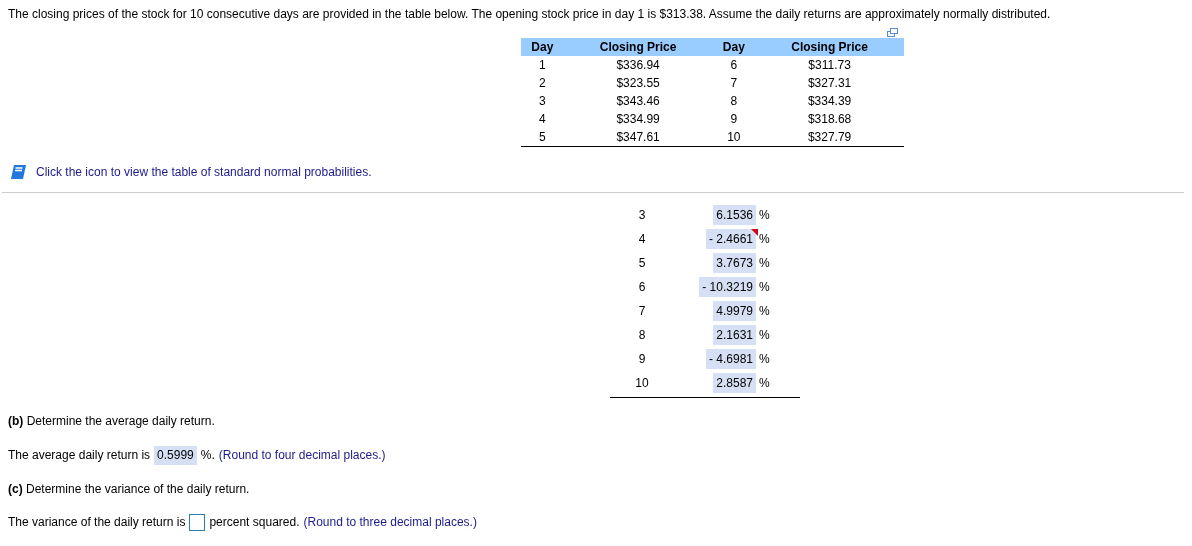 This screenshot has width=1192, height=546. I want to click on table-cell: 10, so click(734, 137).